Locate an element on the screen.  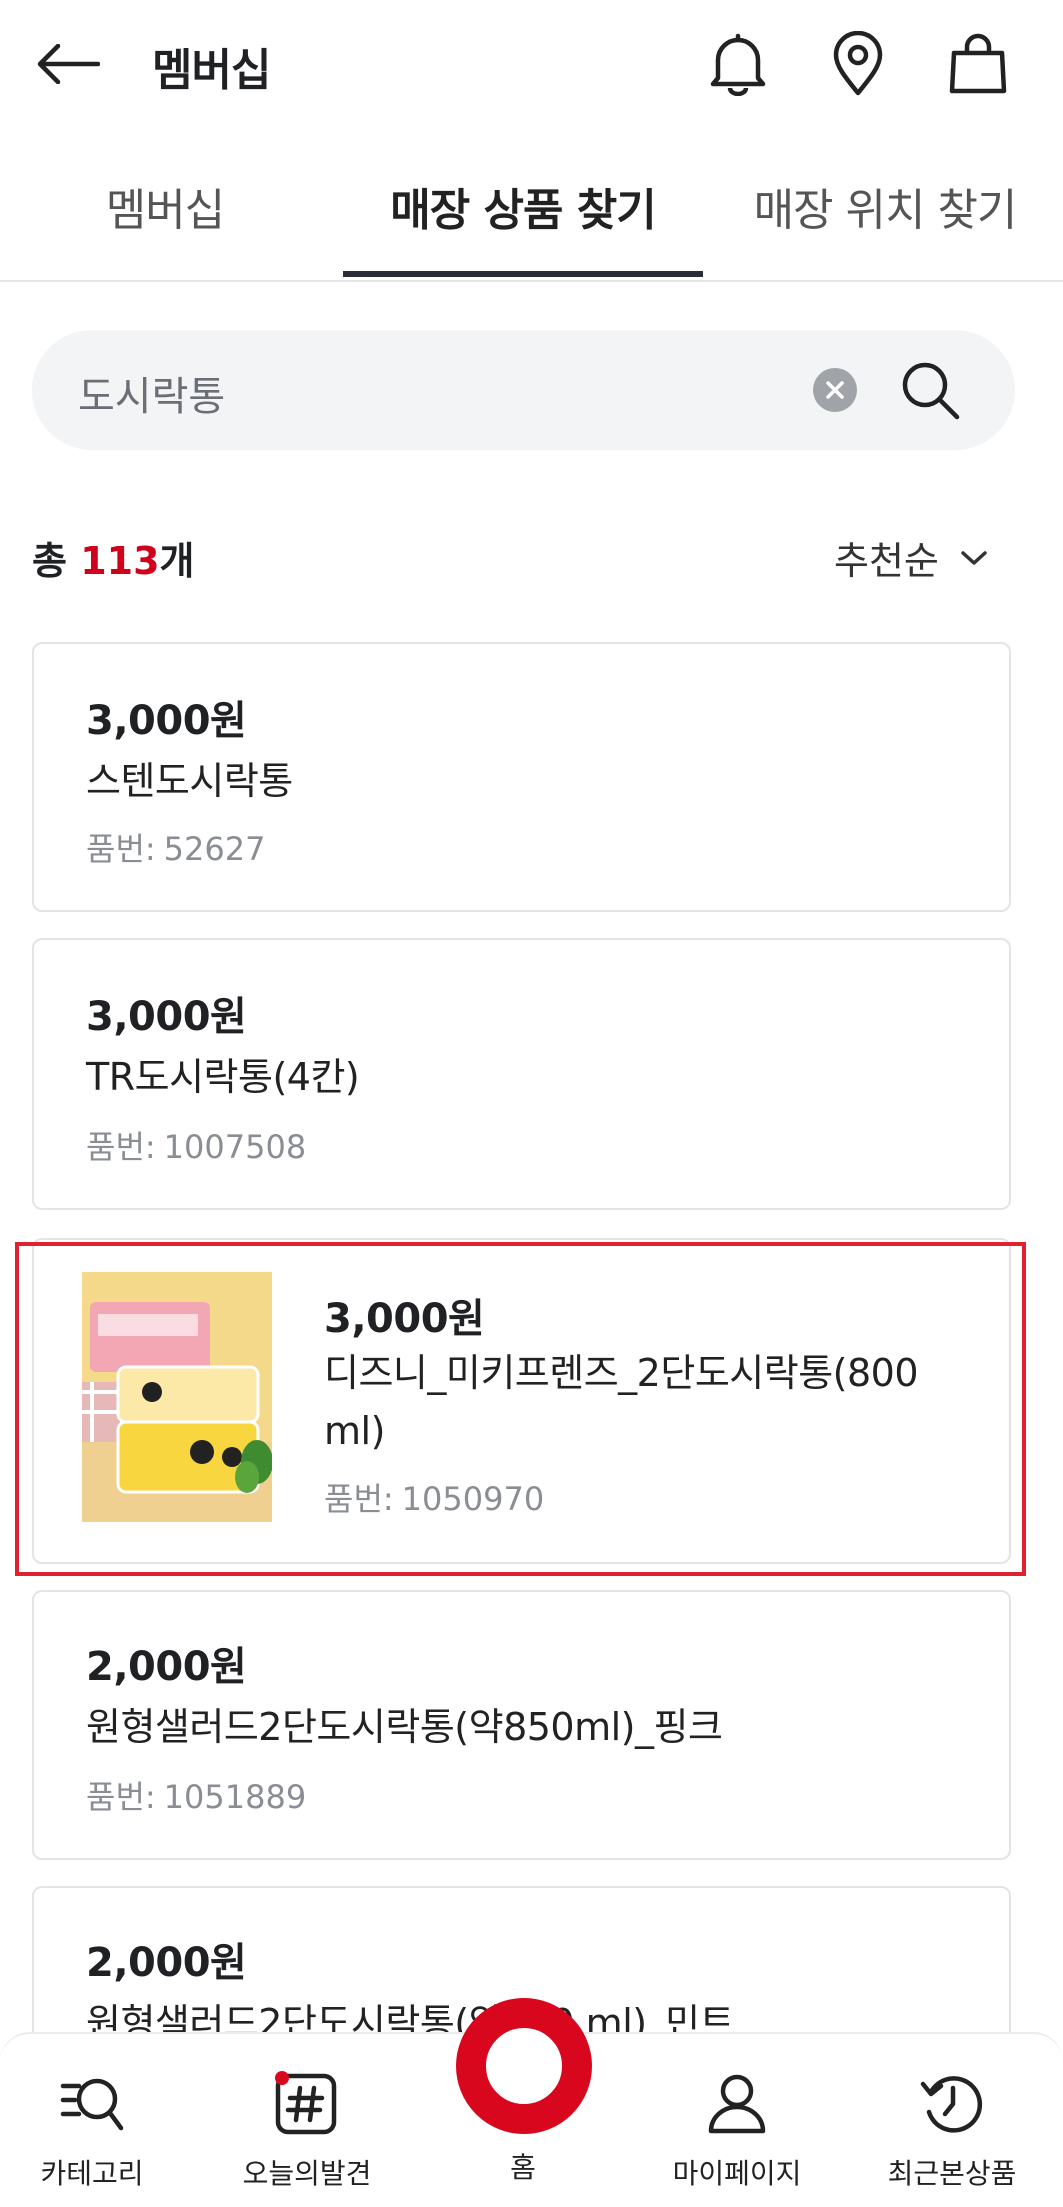
notification-button is located at coordinates (738, 64).